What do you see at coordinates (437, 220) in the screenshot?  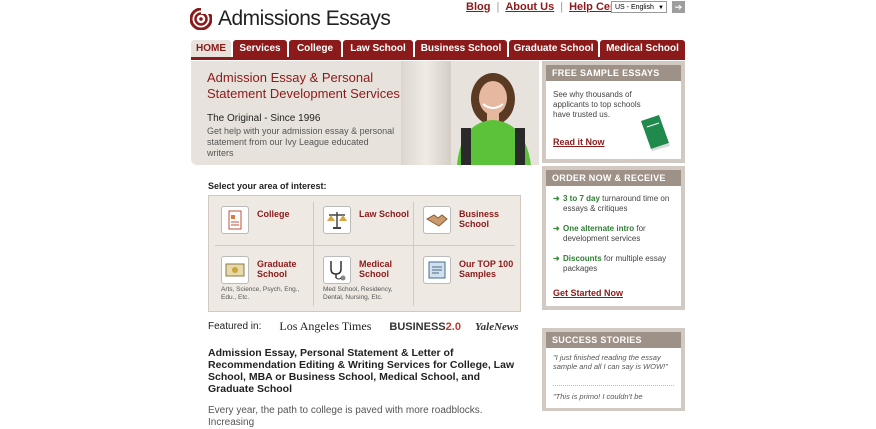 I see `handshake-icon` at bounding box center [437, 220].